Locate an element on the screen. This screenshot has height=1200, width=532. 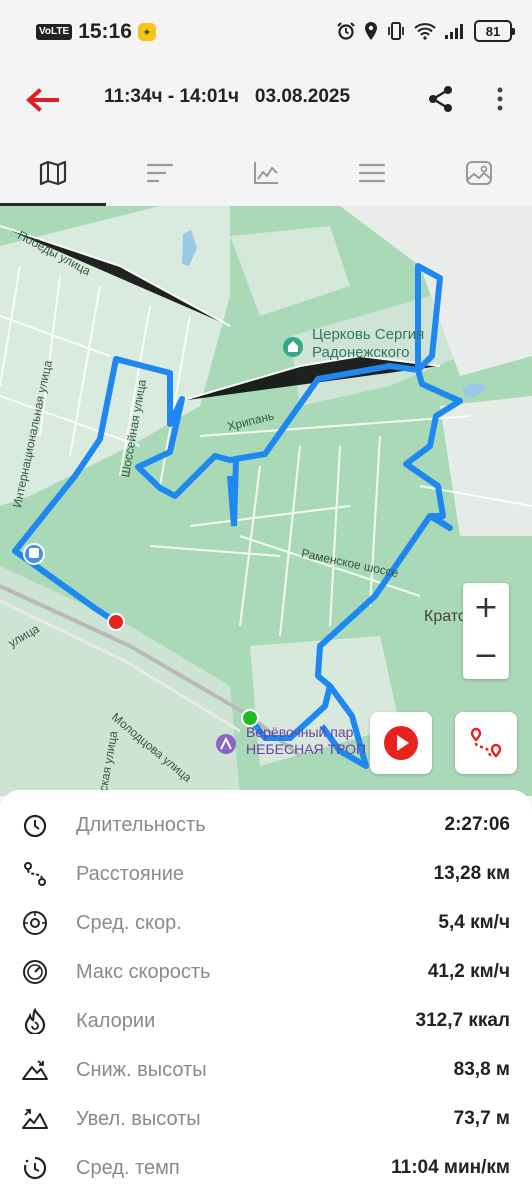
church-label: Церковь Сергия Радонежского is located at coordinates (368, 344).